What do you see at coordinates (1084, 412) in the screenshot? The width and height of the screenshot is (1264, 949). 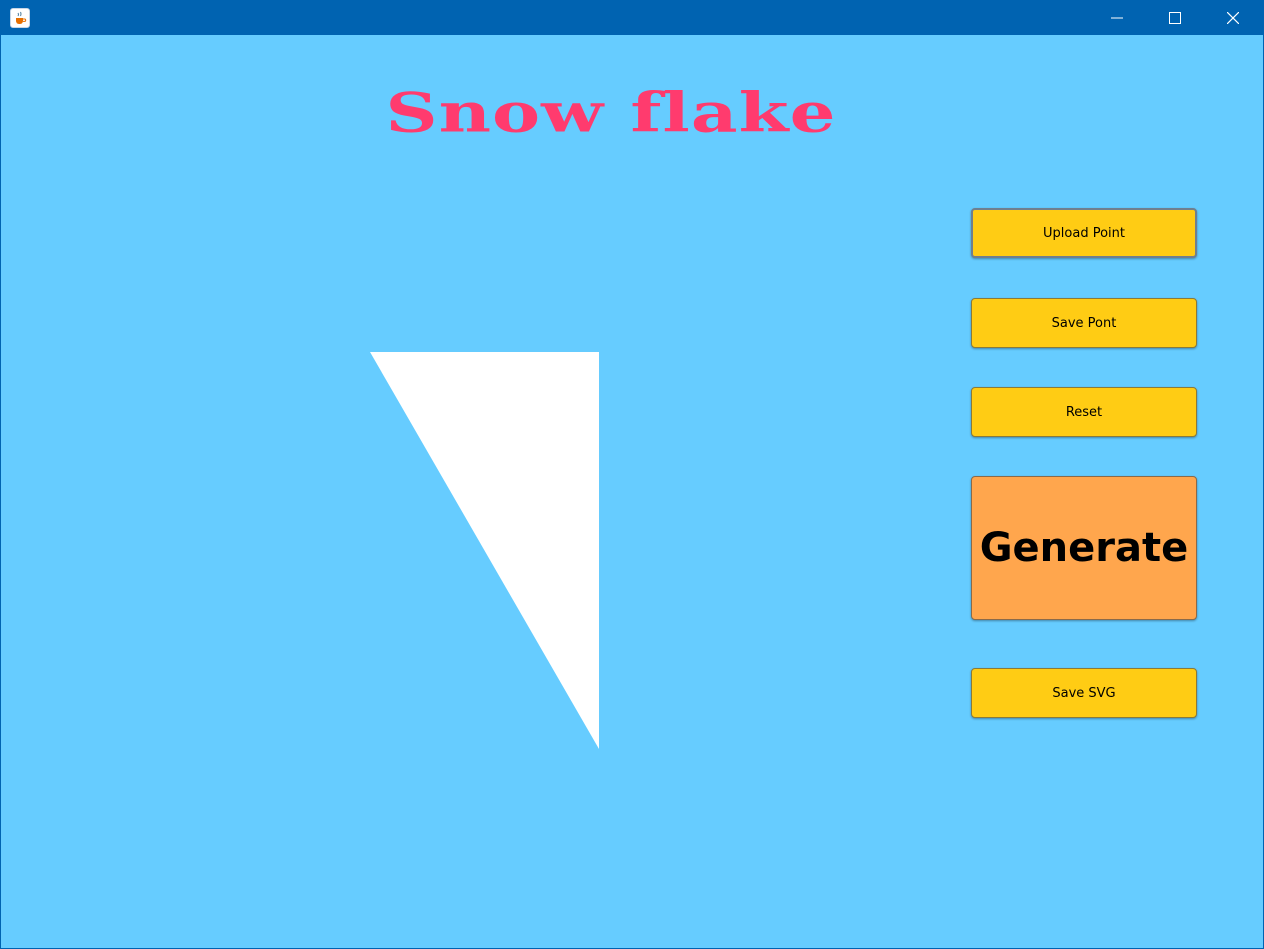 I see `reset-button: Reset` at bounding box center [1084, 412].